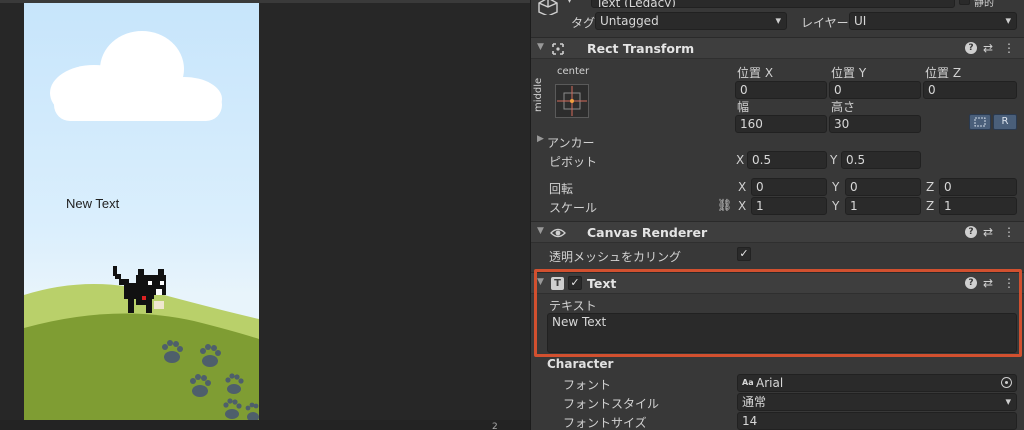  Describe the element at coordinates (755, 73) in the screenshot. I see `pos-x-label: 位置 X` at that location.